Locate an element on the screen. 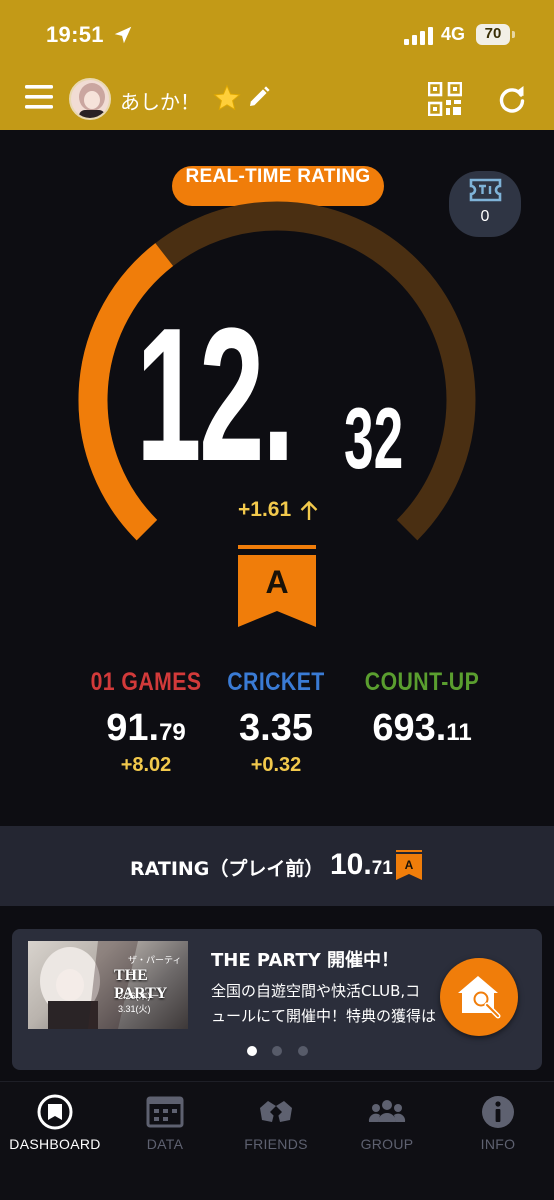 The height and width of the screenshot is (1200, 554). nav-label: FRIENDS is located at coordinates (276, 1144).